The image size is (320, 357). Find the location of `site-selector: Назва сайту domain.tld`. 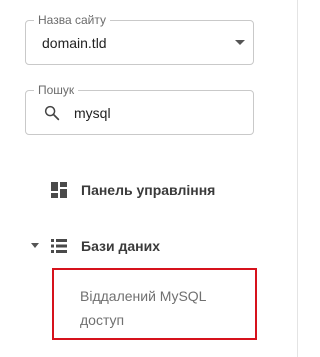

site-selector: Назва сайту domain.tld is located at coordinates (139, 39).